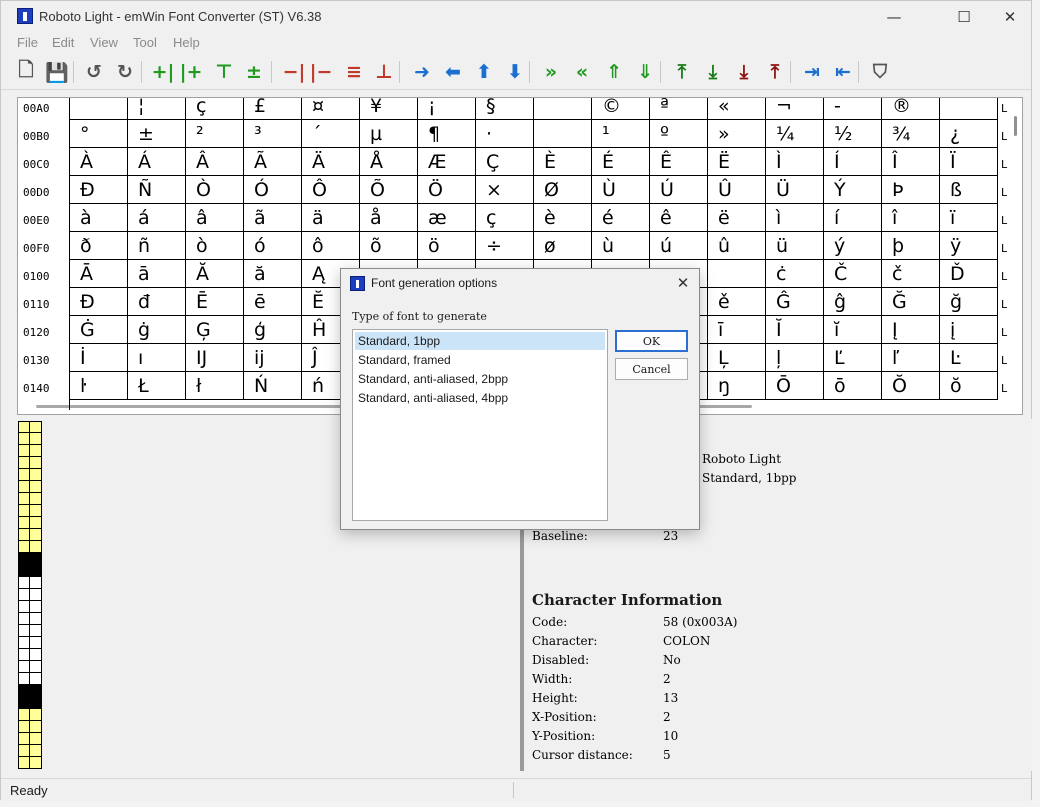  What do you see at coordinates (389, 190) in the screenshot?
I see `char-cell: Õ` at bounding box center [389, 190].